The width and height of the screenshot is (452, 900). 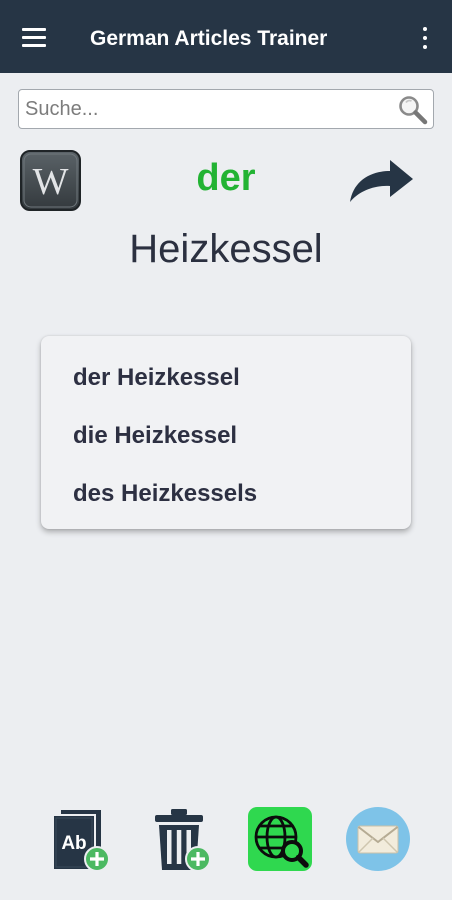 I want to click on svg-text: Ab, so click(x=73, y=843).